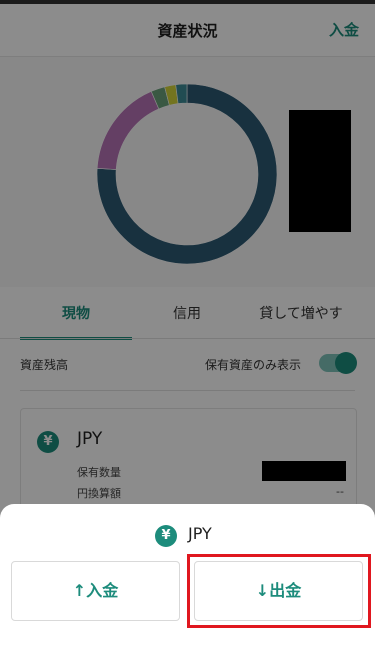  What do you see at coordinates (279, 591) in the screenshot?
I see `highlight-box` at bounding box center [279, 591].